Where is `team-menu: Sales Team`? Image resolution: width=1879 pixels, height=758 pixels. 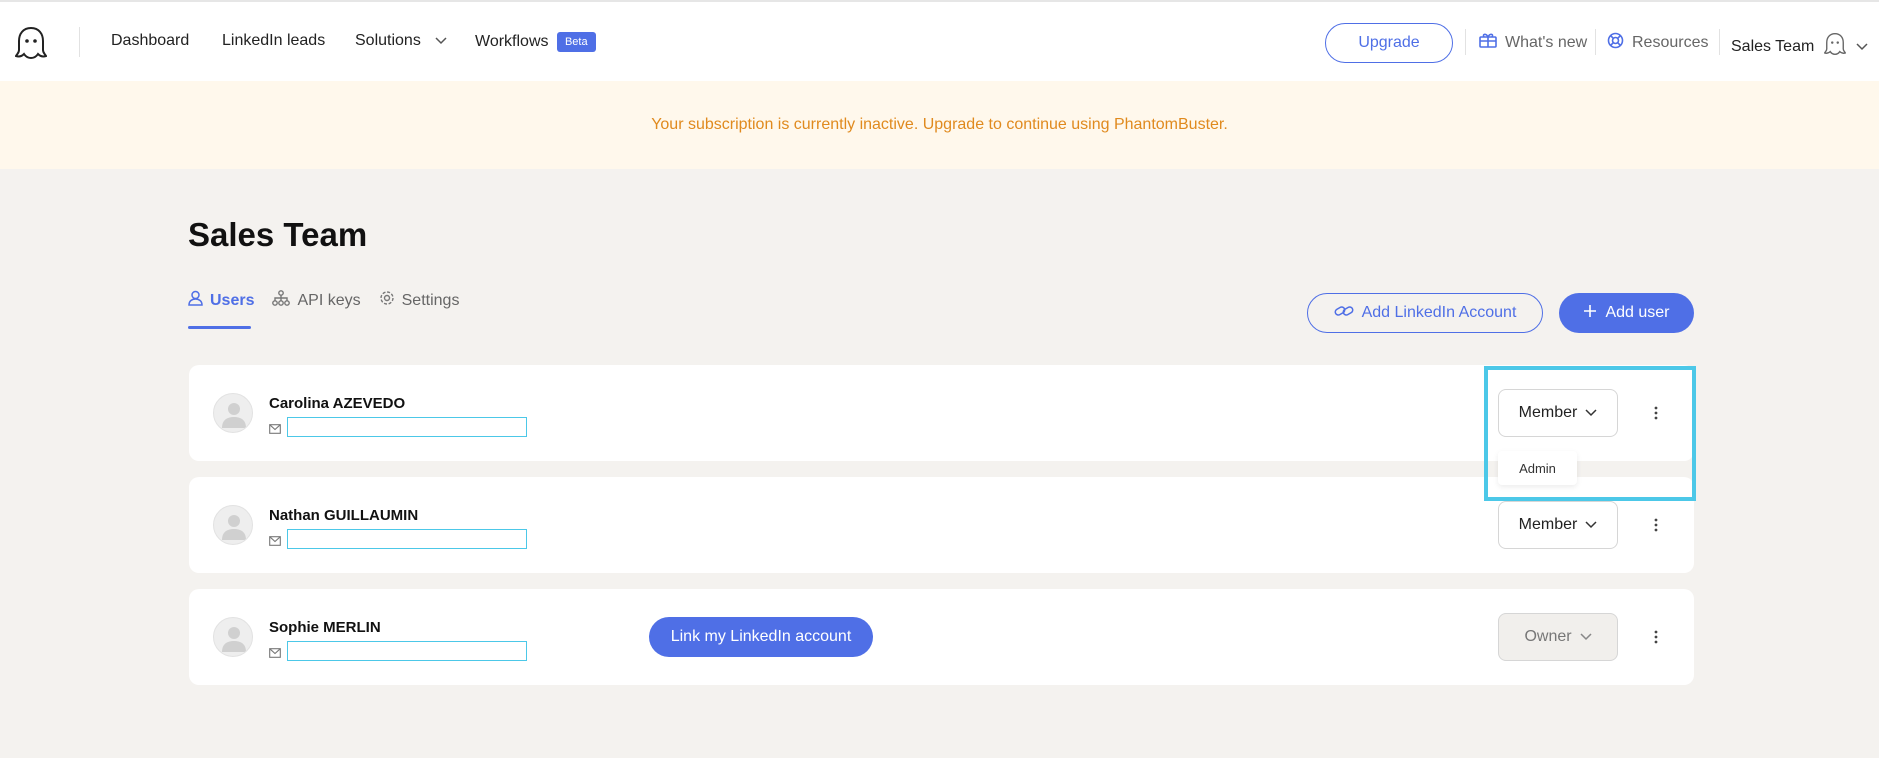
team-menu: Sales Team is located at coordinates (1799, 46).